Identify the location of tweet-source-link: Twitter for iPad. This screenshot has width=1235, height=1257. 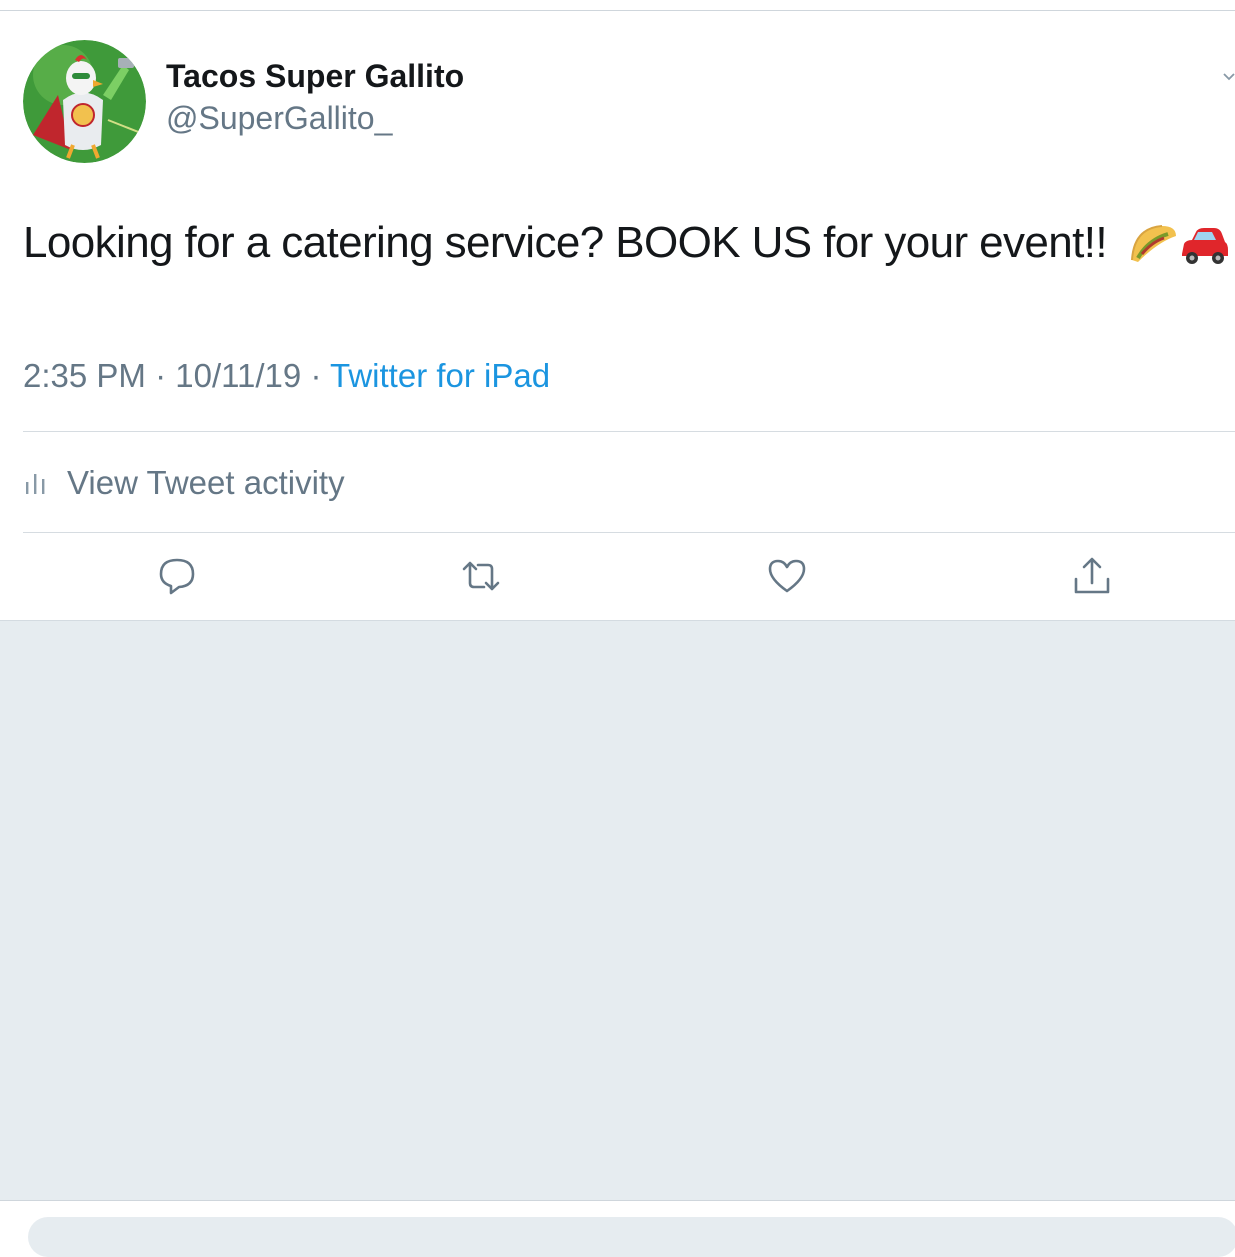
(440, 375).